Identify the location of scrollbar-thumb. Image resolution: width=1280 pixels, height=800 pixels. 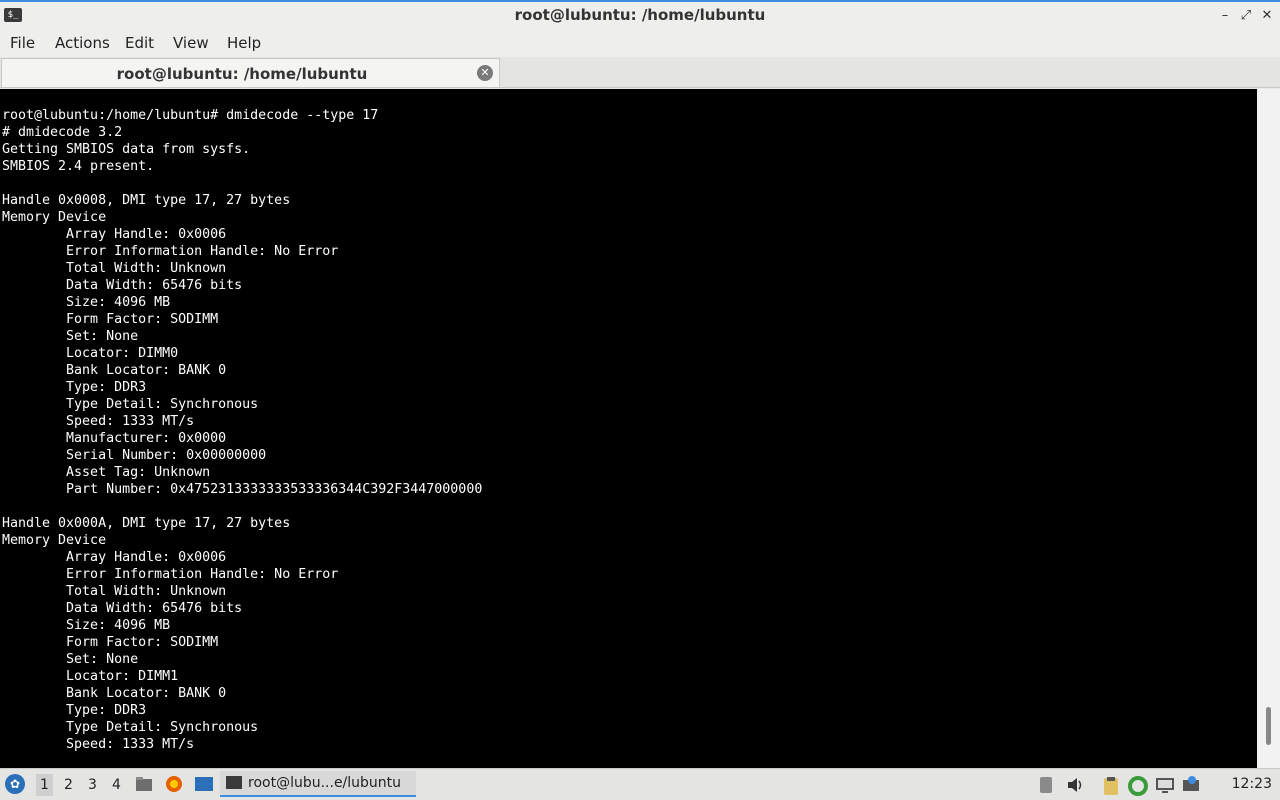
(1268, 726).